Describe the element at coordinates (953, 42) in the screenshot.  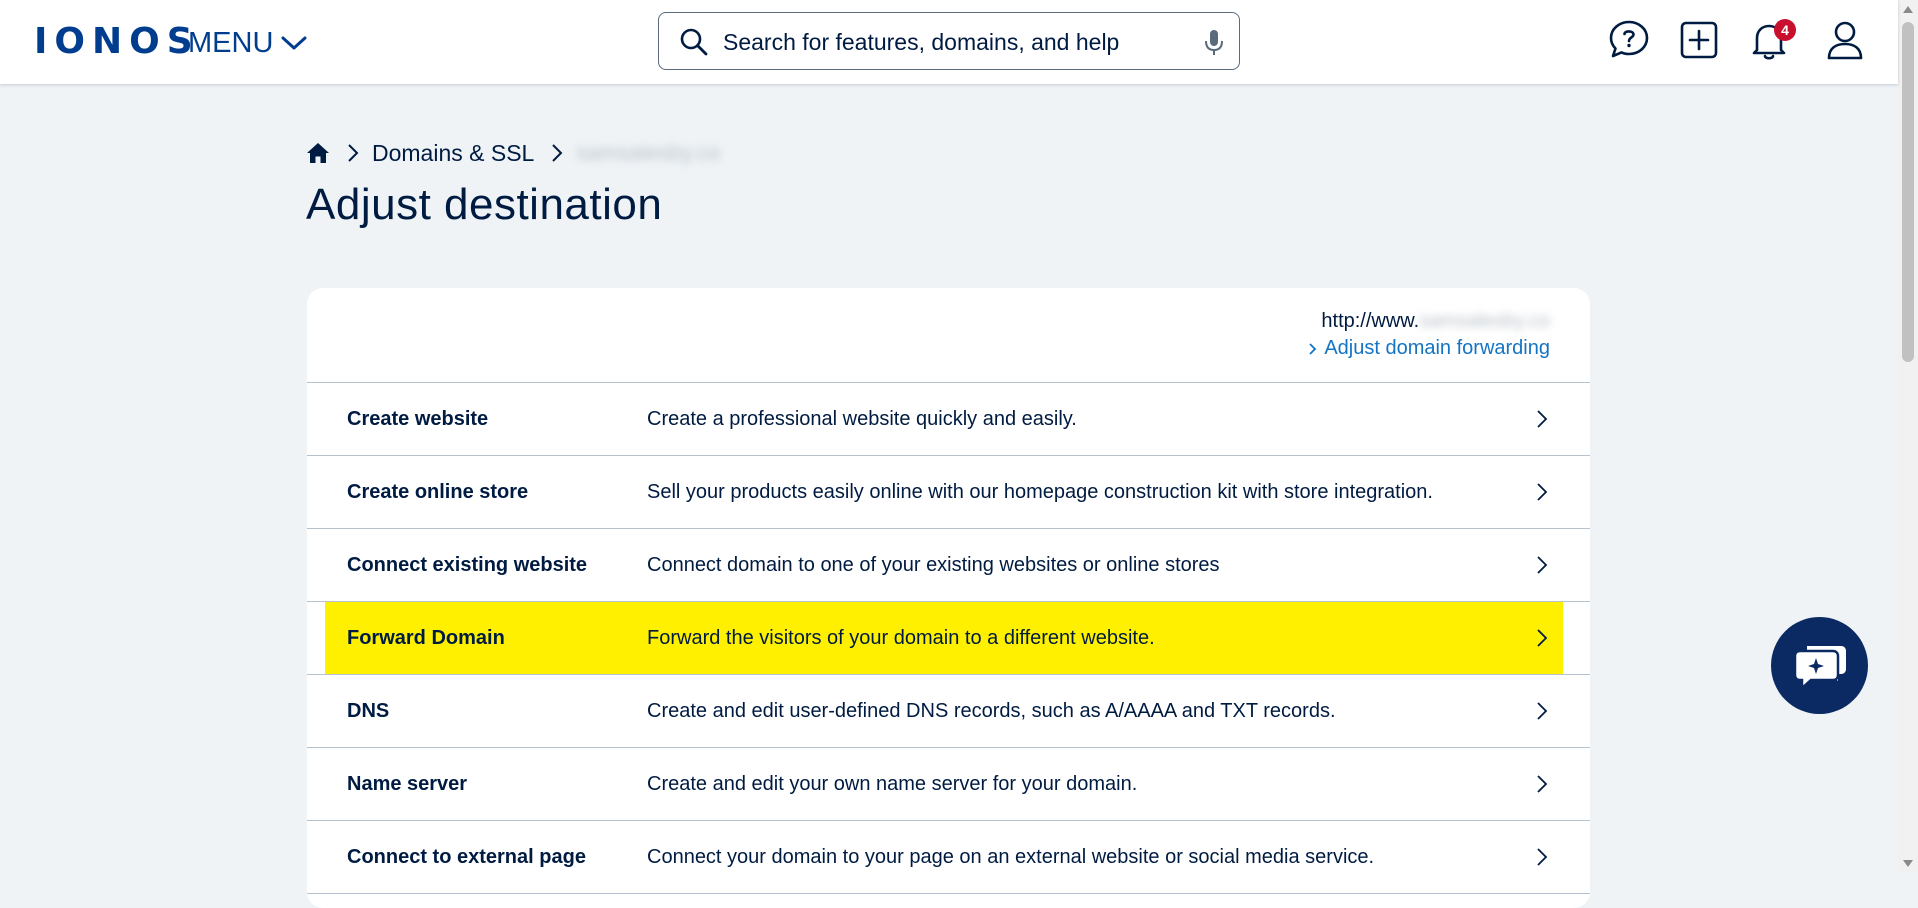
I see `search-input` at that location.